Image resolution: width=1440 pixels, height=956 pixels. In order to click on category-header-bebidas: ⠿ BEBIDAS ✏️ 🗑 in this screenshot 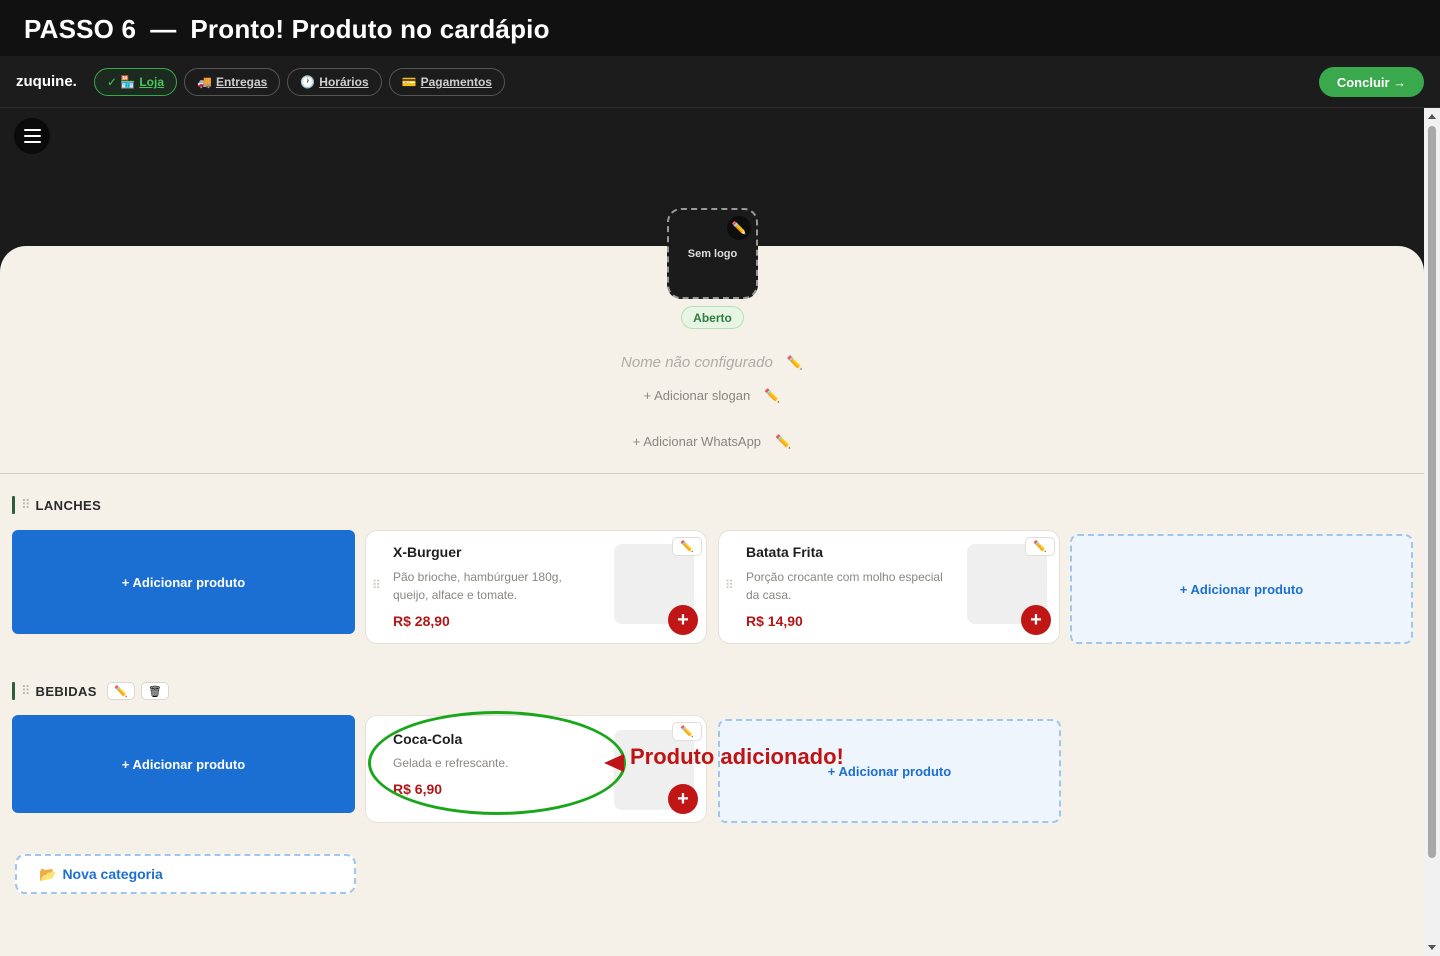, I will do `click(90, 691)`.